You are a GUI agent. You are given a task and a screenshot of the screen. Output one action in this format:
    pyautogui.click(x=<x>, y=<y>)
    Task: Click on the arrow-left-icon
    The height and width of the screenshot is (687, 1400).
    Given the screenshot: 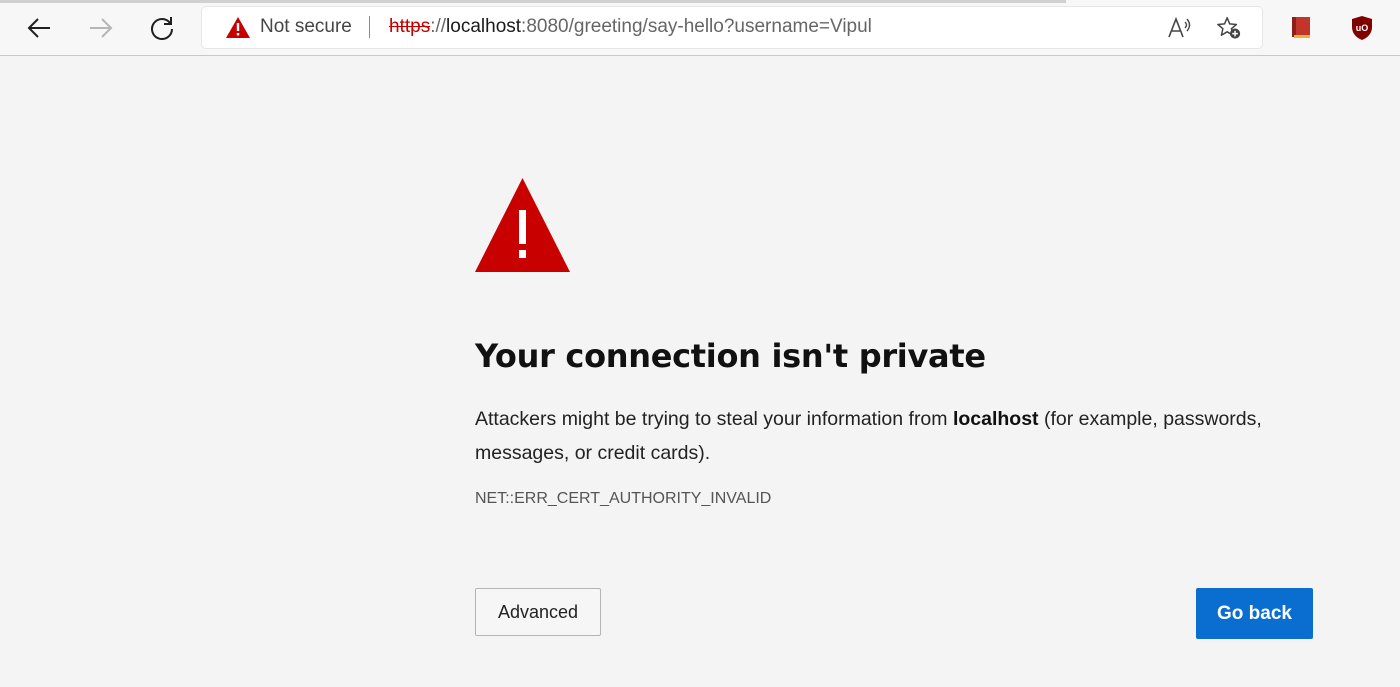 What is the action you would take?
    pyautogui.click(x=38, y=28)
    